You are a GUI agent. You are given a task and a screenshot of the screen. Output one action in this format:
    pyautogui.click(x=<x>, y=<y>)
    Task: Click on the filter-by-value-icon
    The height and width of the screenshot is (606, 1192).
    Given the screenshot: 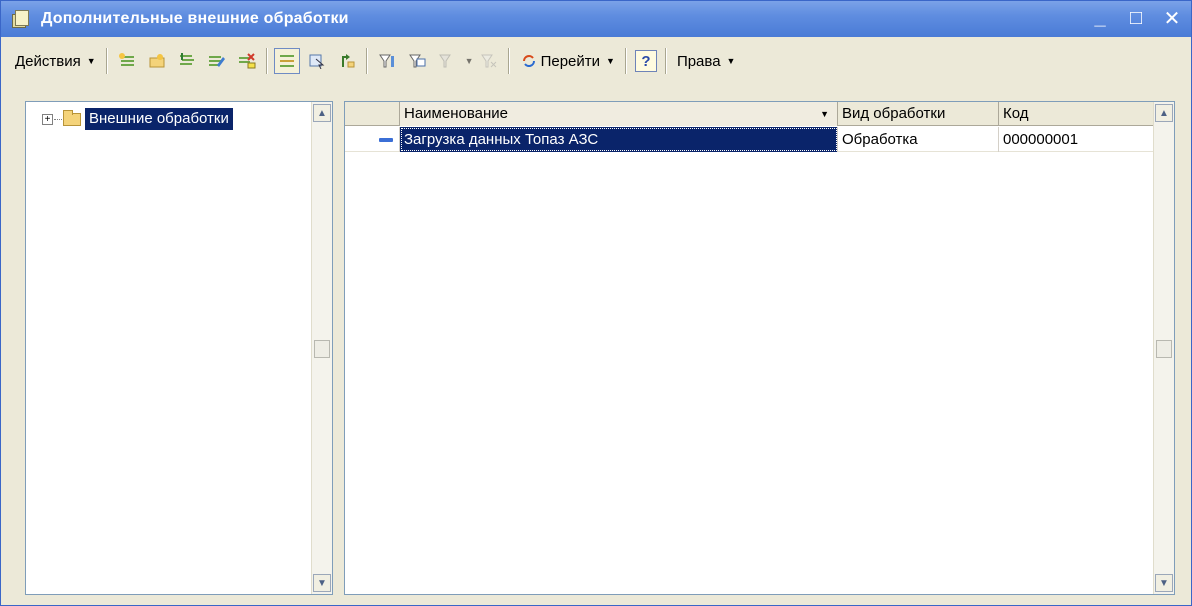 What is the action you would take?
    pyautogui.click(x=417, y=61)
    